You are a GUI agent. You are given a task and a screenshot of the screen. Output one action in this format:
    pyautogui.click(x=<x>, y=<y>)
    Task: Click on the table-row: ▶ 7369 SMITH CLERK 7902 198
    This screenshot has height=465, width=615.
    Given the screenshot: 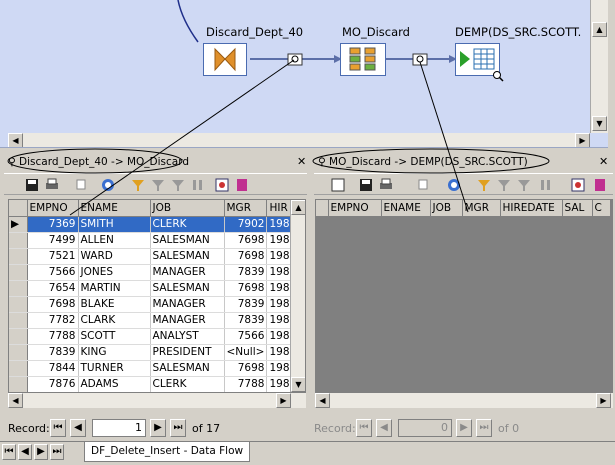 What is the action you would take?
    pyautogui.click(x=151, y=224)
    